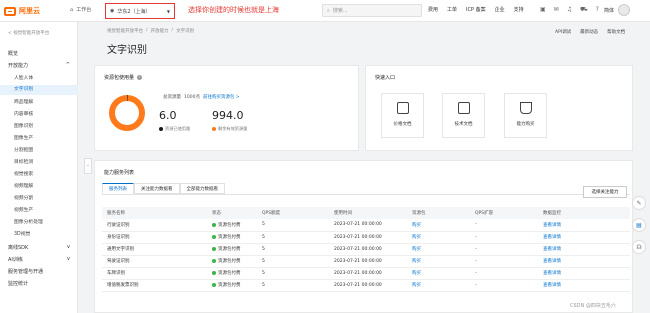 Image resolution: width=650 pixels, height=313 pixels. I want to click on sidebar-item-video-production: 视频生产, so click(23, 209).